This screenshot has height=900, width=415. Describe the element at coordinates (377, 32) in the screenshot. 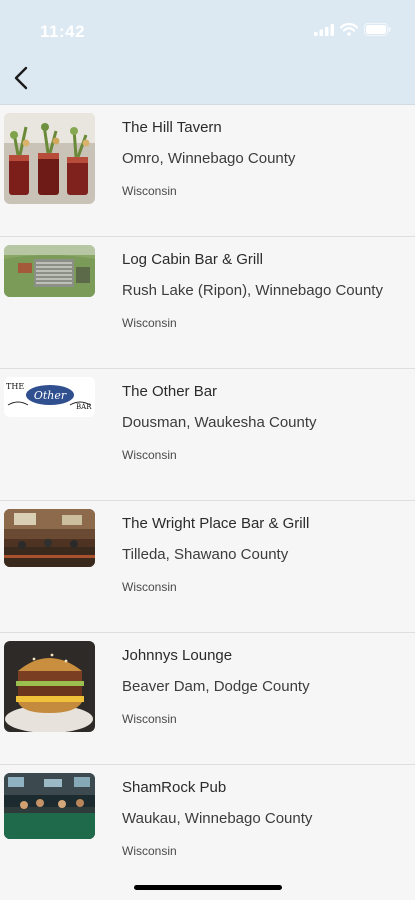

I see `battery-icon` at that location.